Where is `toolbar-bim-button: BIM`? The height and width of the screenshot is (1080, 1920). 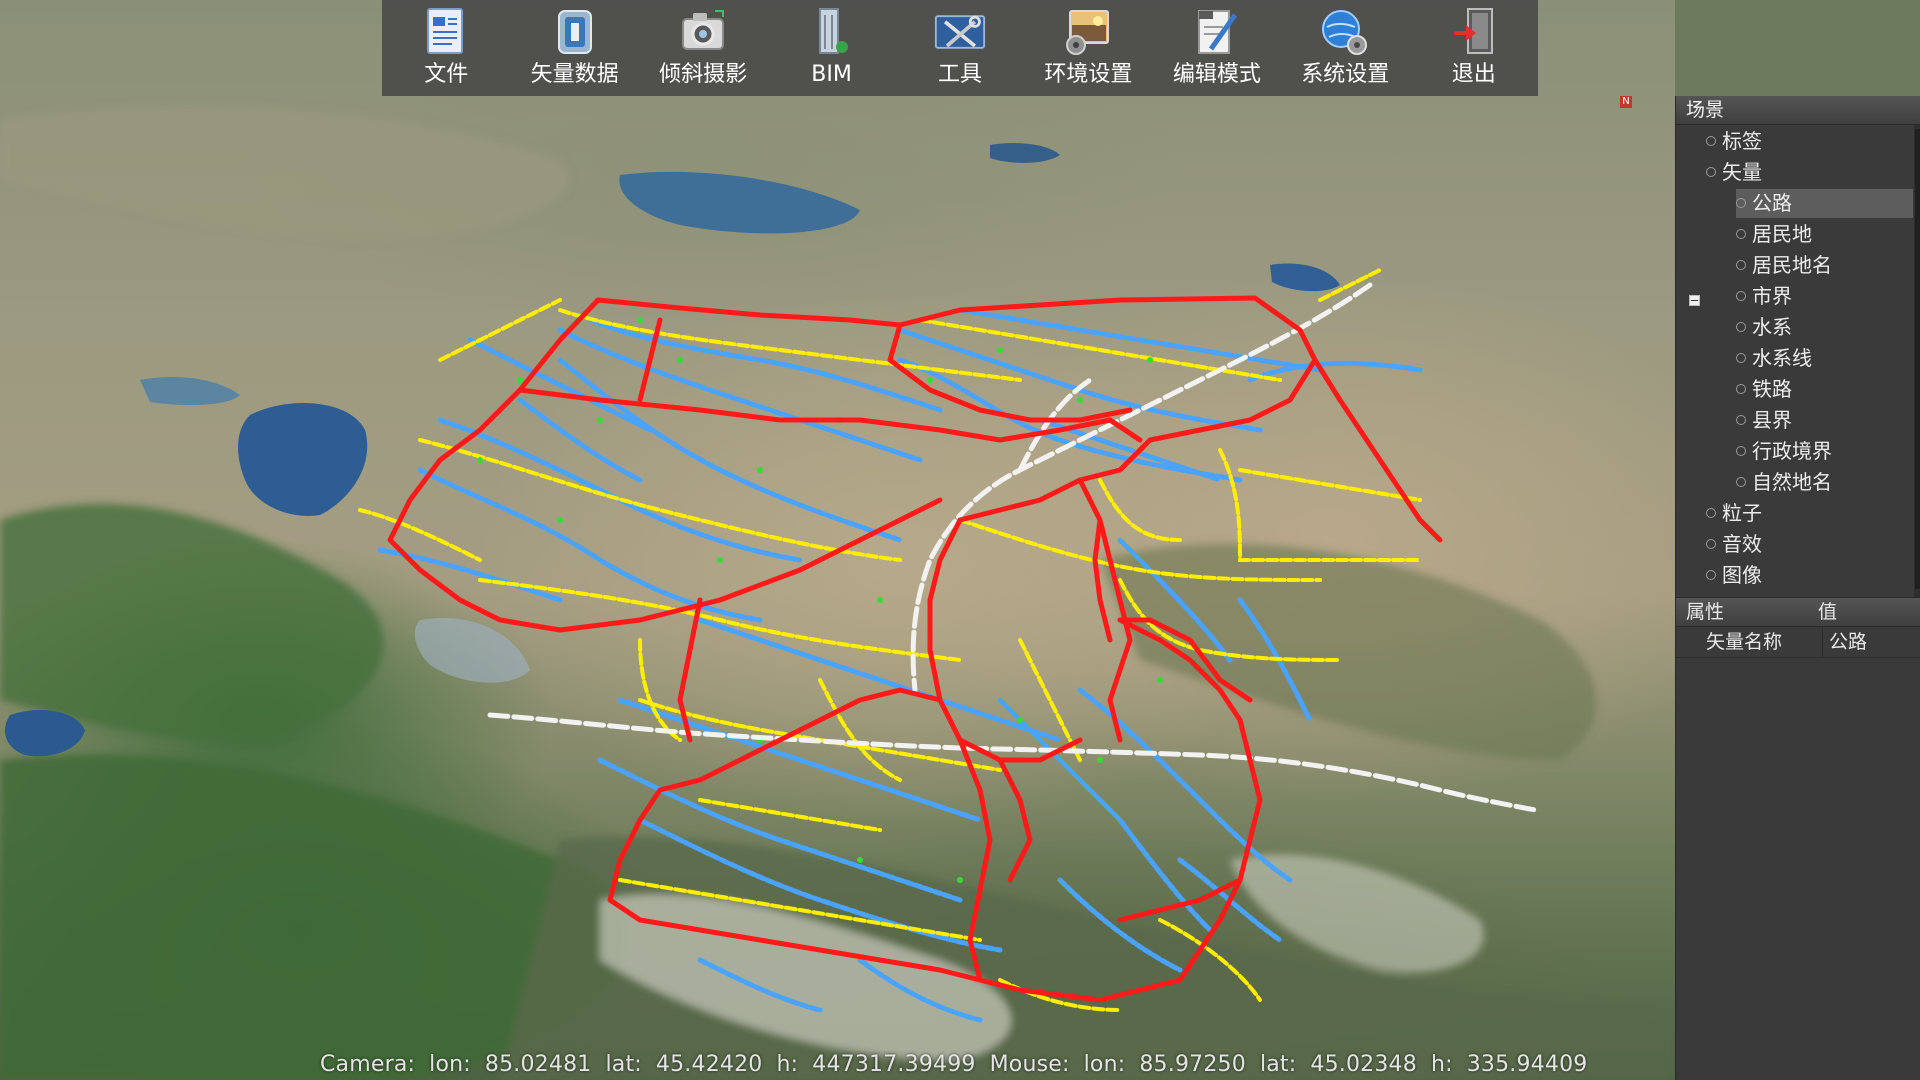
toolbar-bim-button: BIM is located at coordinates (832, 48).